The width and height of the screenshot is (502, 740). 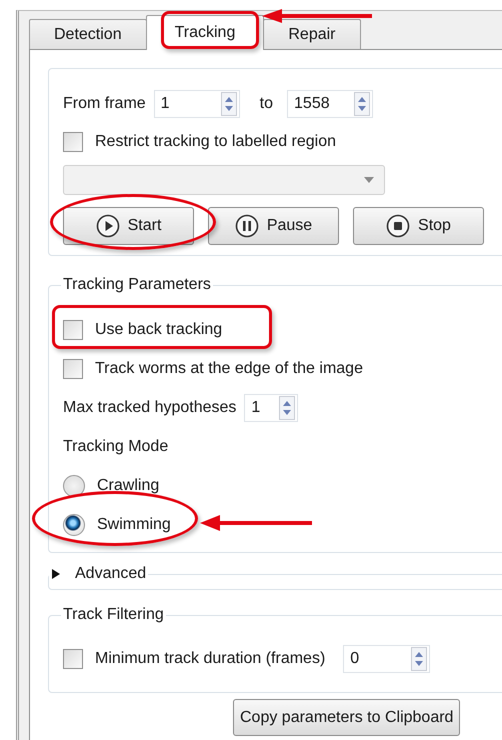 I want to click on from-frame-label: From frame, so click(x=104, y=104).